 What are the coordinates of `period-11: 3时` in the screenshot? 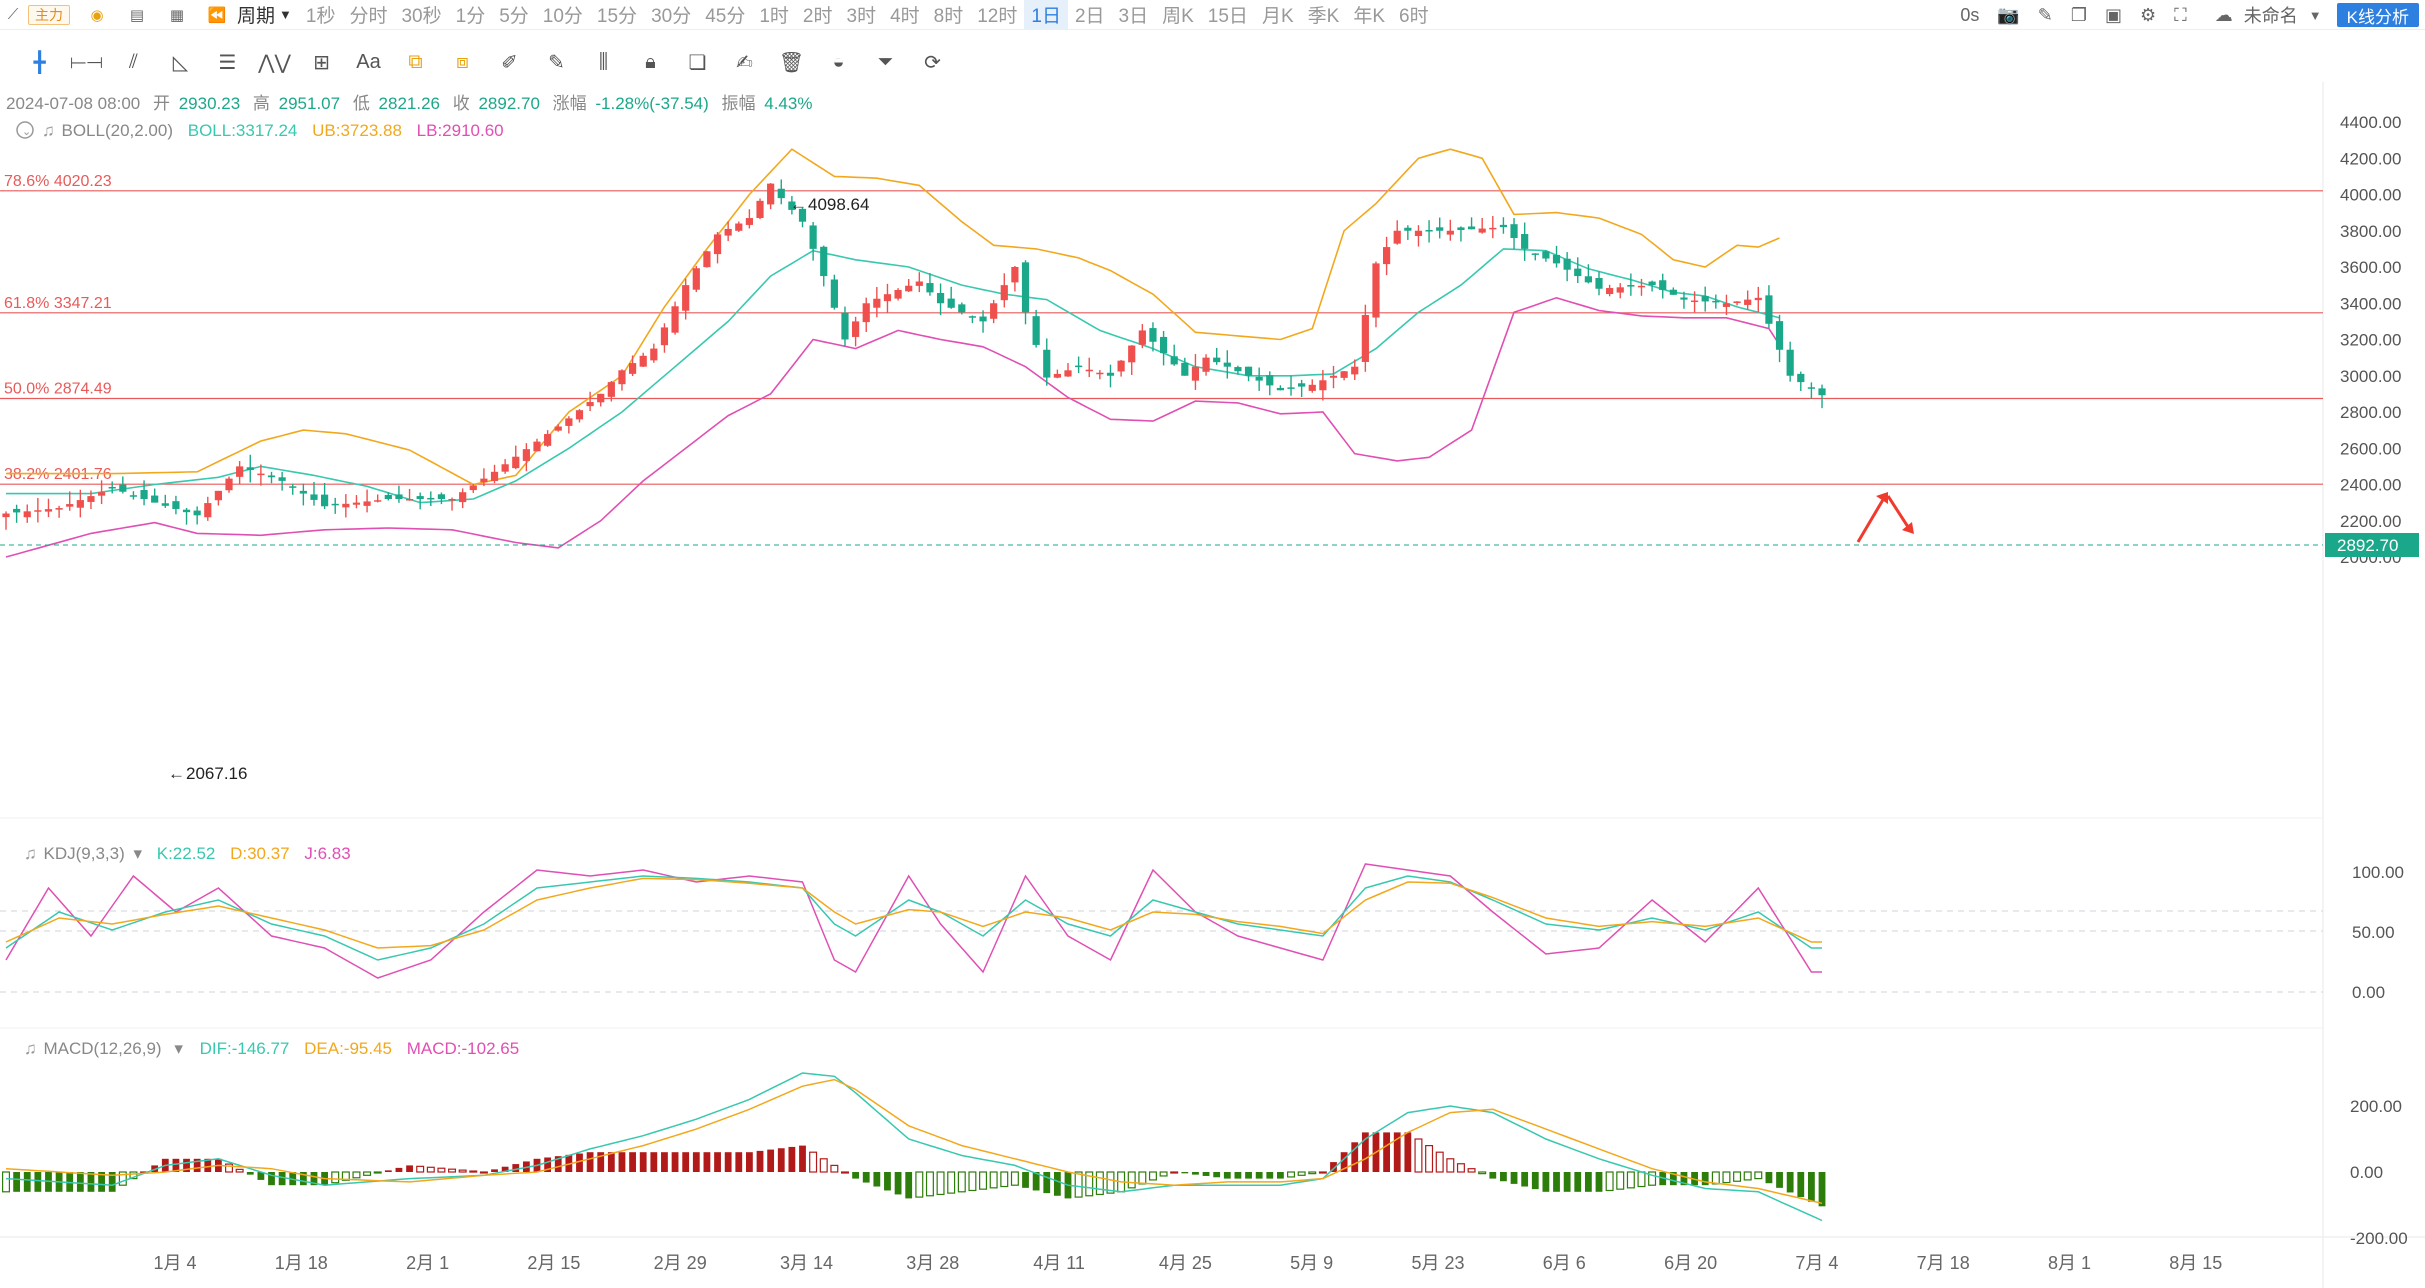 It's located at (862, 15).